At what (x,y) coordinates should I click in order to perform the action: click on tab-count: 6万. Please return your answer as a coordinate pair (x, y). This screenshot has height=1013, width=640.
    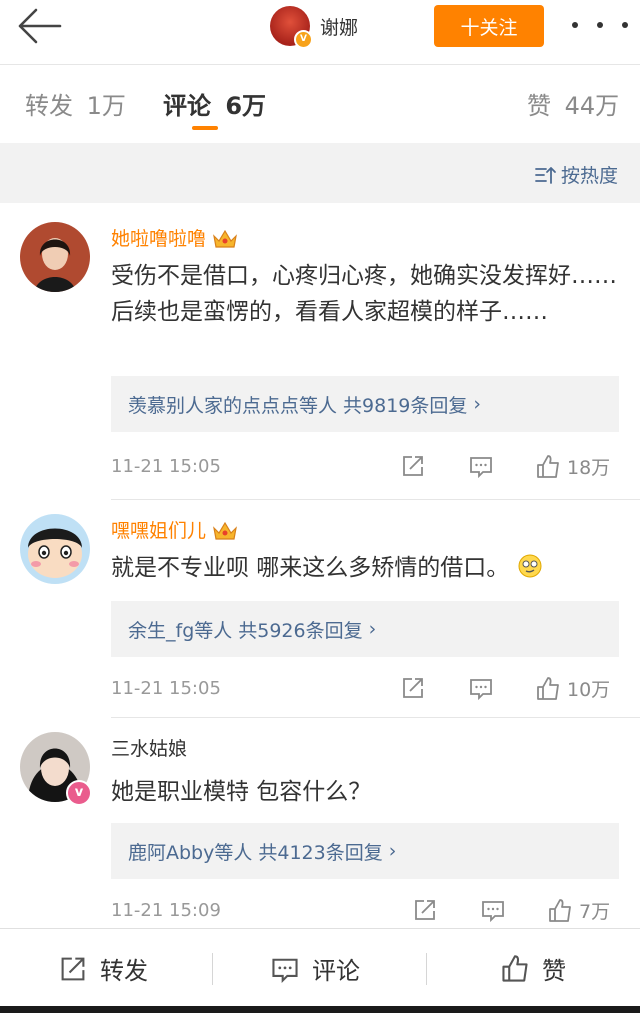
    Looking at the image, I should click on (246, 106).